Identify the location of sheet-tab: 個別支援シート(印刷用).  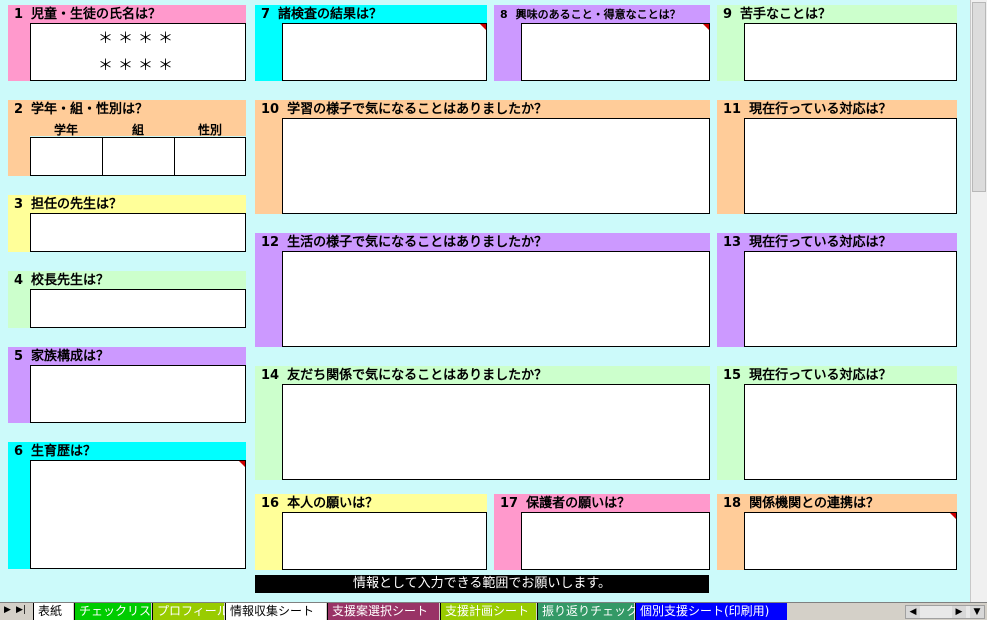
(711, 611).